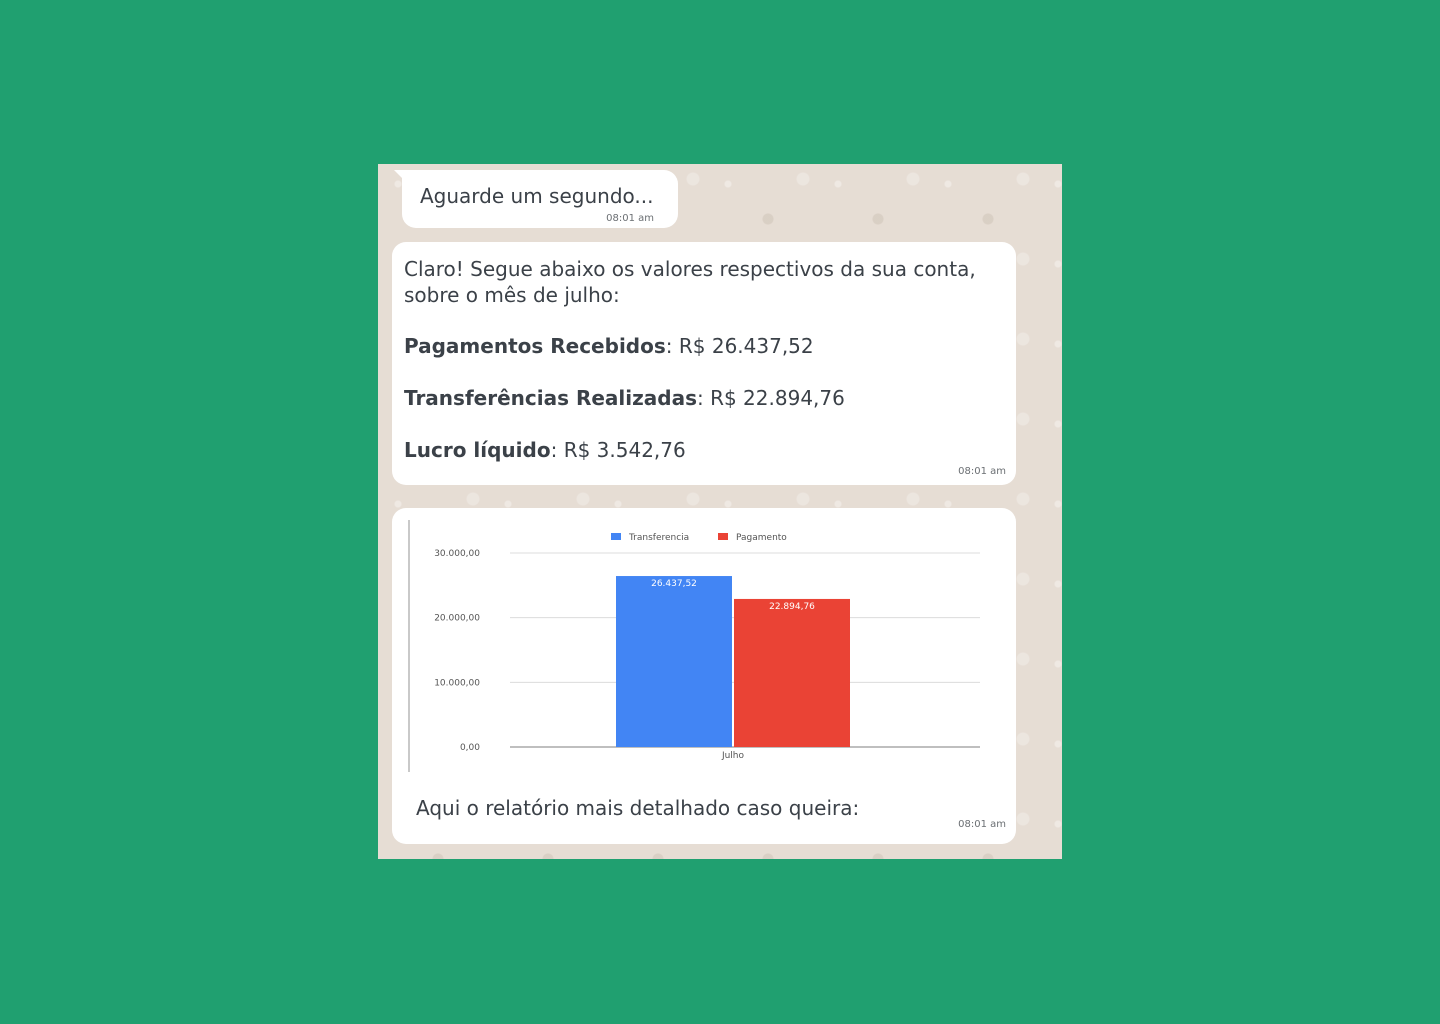 This screenshot has width=1440, height=1024. I want to click on y-tick-label: 0,00, so click(470, 748).